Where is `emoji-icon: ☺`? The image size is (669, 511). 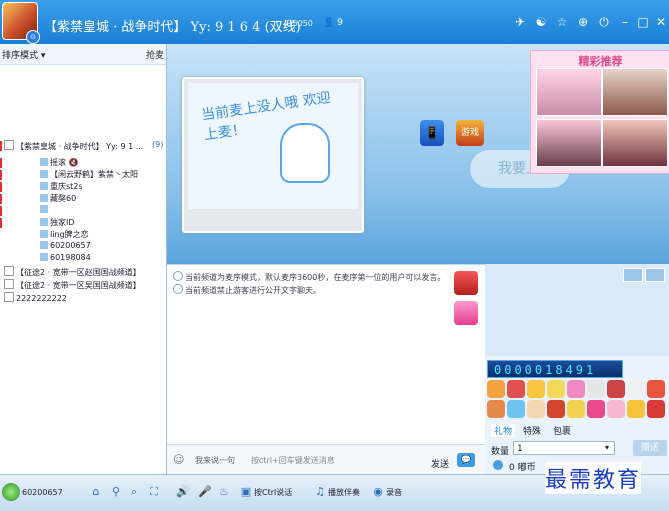 emoji-icon: ☺ is located at coordinates (178, 459).